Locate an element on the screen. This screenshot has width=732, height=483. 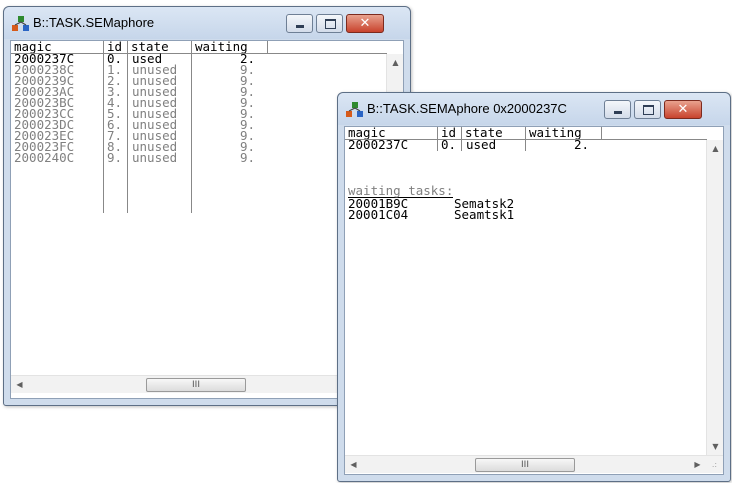
window-title: B::TASK.SEMAphore 0x2000237C is located at coordinates (467, 108).